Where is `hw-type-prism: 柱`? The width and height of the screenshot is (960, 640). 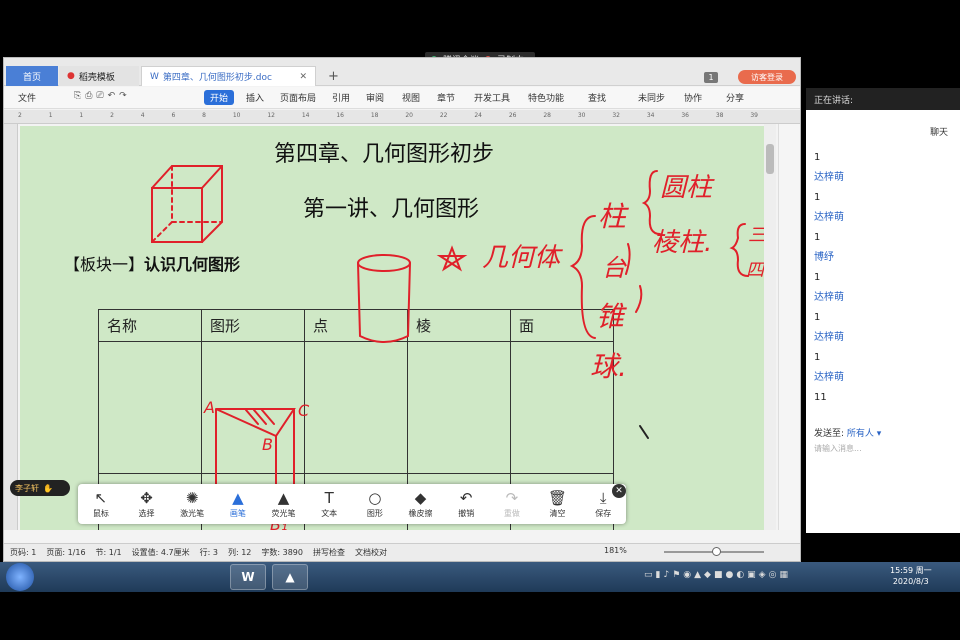 hw-type-prism: 柱 is located at coordinates (613, 216).